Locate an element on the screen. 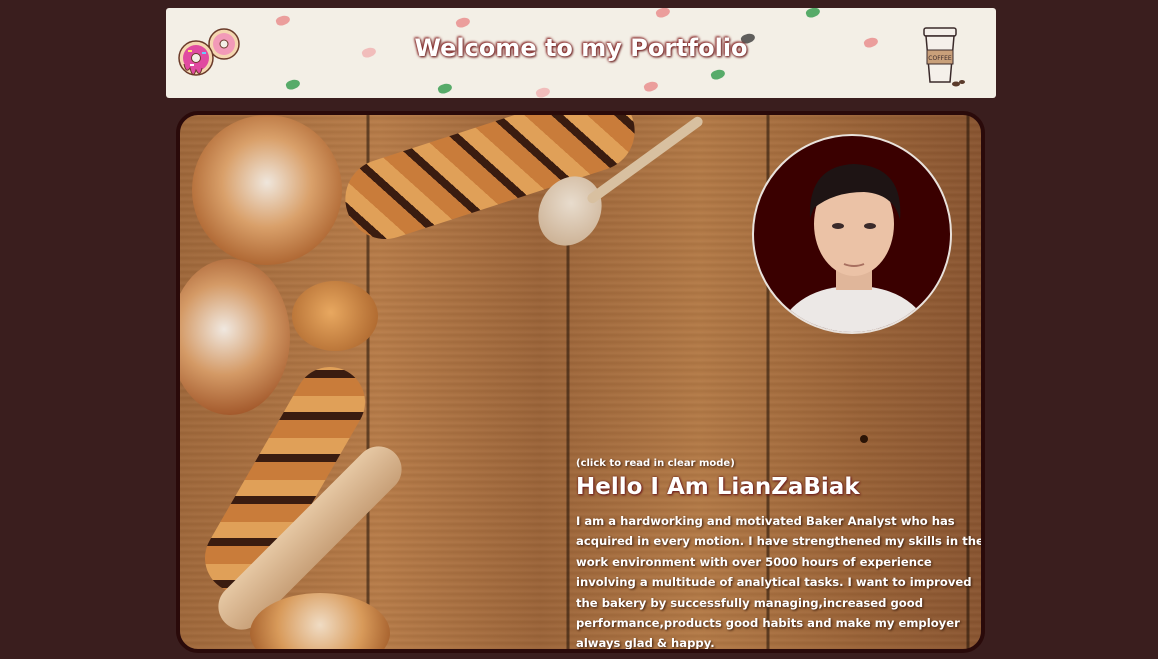 Image resolution: width=1158 pixels, height=659 pixels. intro-heading: Hello I Am LianZaBiak is located at coordinates (718, 487).